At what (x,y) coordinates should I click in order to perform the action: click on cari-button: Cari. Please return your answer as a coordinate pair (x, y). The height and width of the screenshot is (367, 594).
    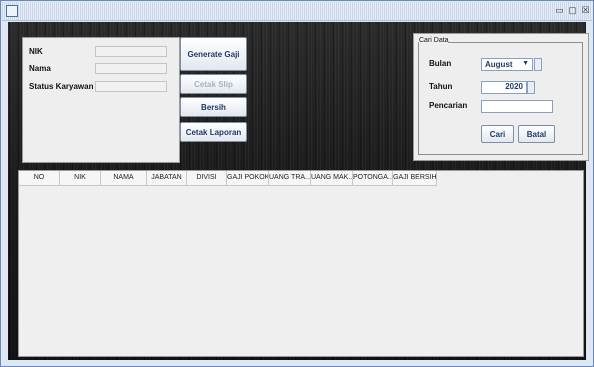
    Looking at the image, I should click on (497, 134).